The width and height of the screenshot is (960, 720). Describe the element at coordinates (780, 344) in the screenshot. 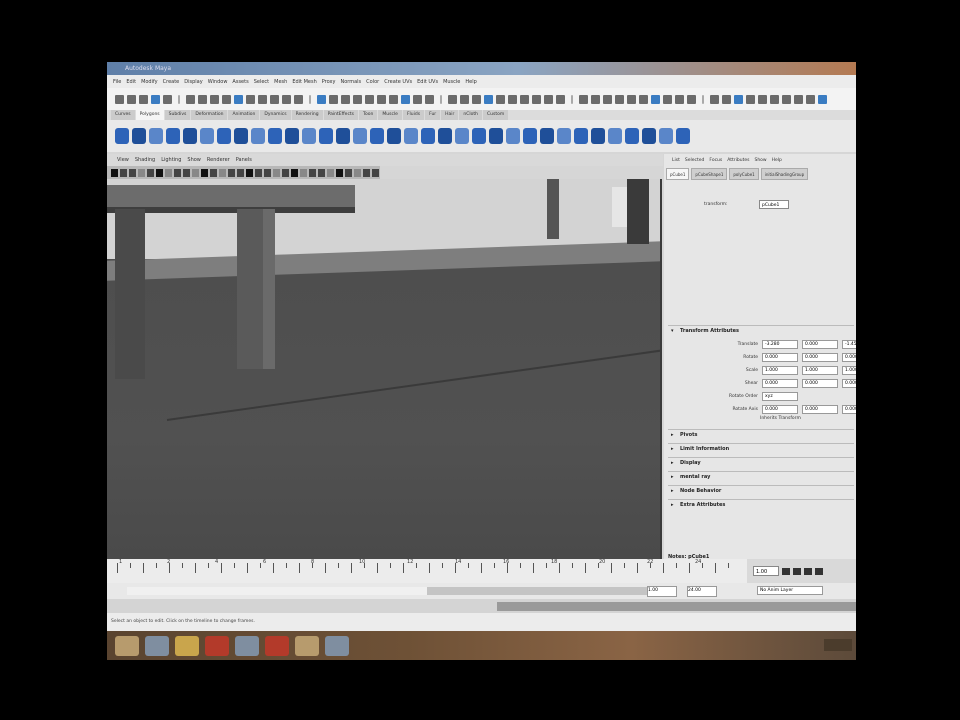

I see `attr-value-field: -3.280` at that location.